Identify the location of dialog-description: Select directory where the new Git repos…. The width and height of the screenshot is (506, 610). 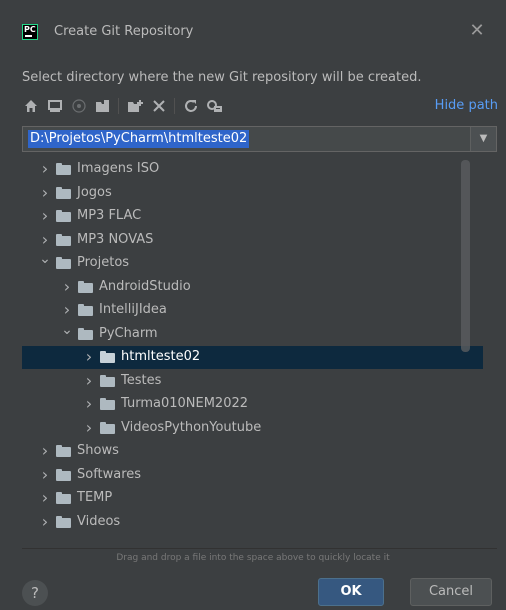
(222, 77).